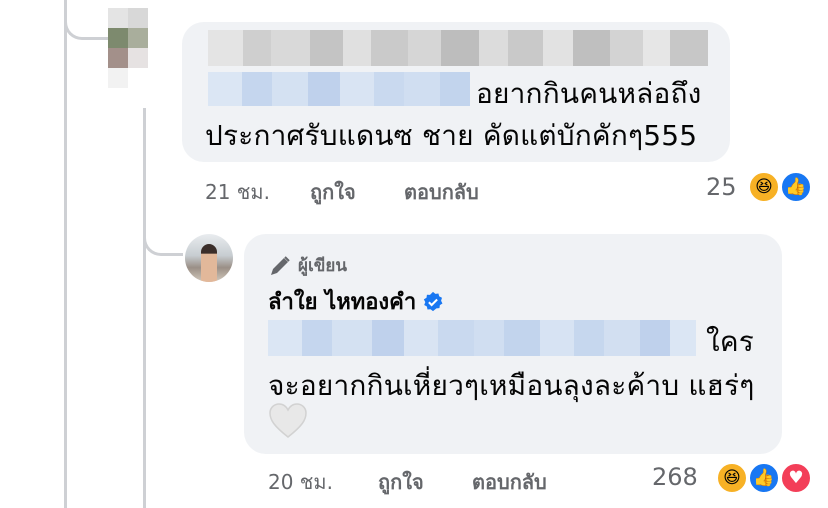 The width and height of the screenshot is (828, 508). I want to click on commenter-name-blurred, so click(458, 48).